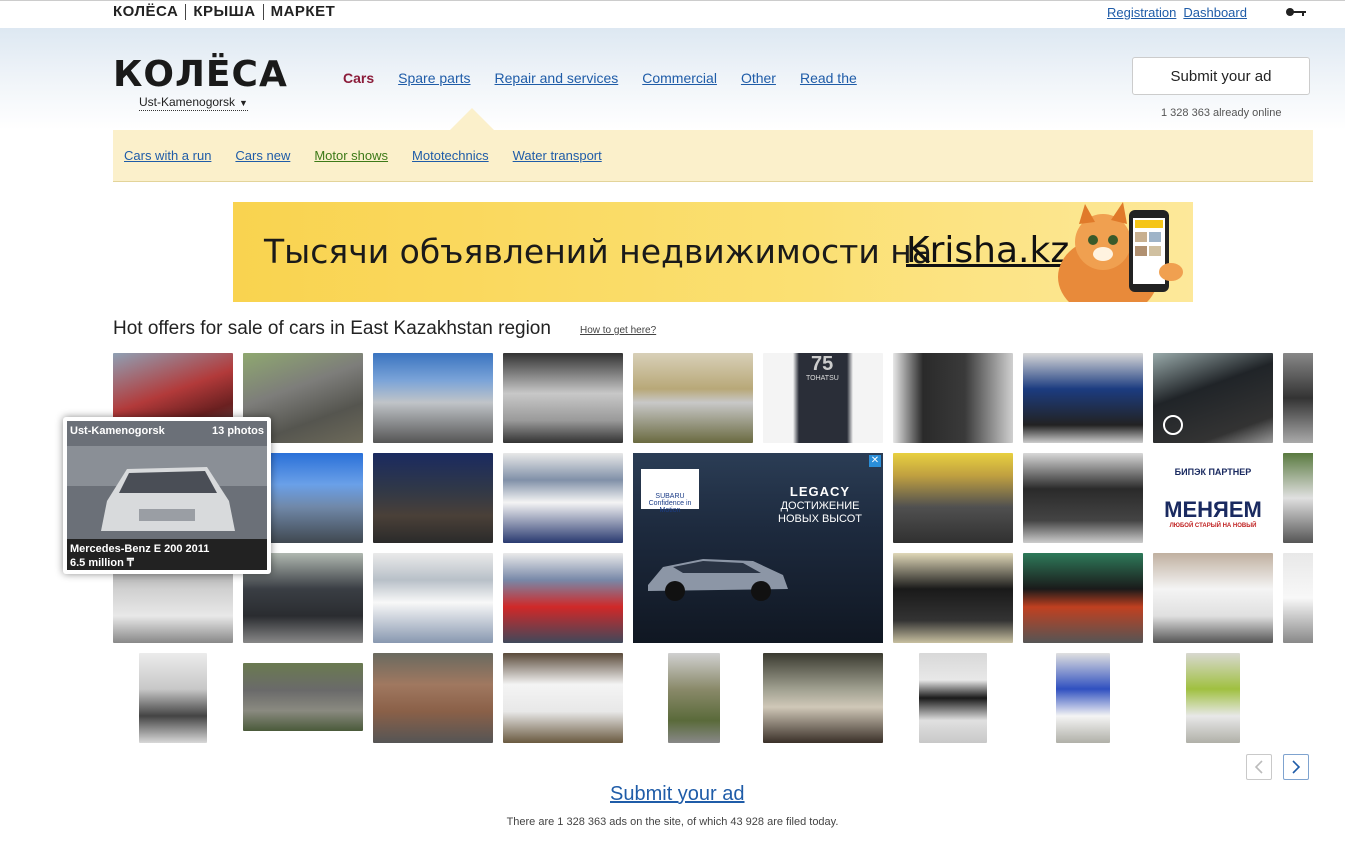 This screenshot has height=844, width=1345. Describe the element at coordinates (1120, 252) in the screenshot. I see `cat-with-phone-image` at that location.